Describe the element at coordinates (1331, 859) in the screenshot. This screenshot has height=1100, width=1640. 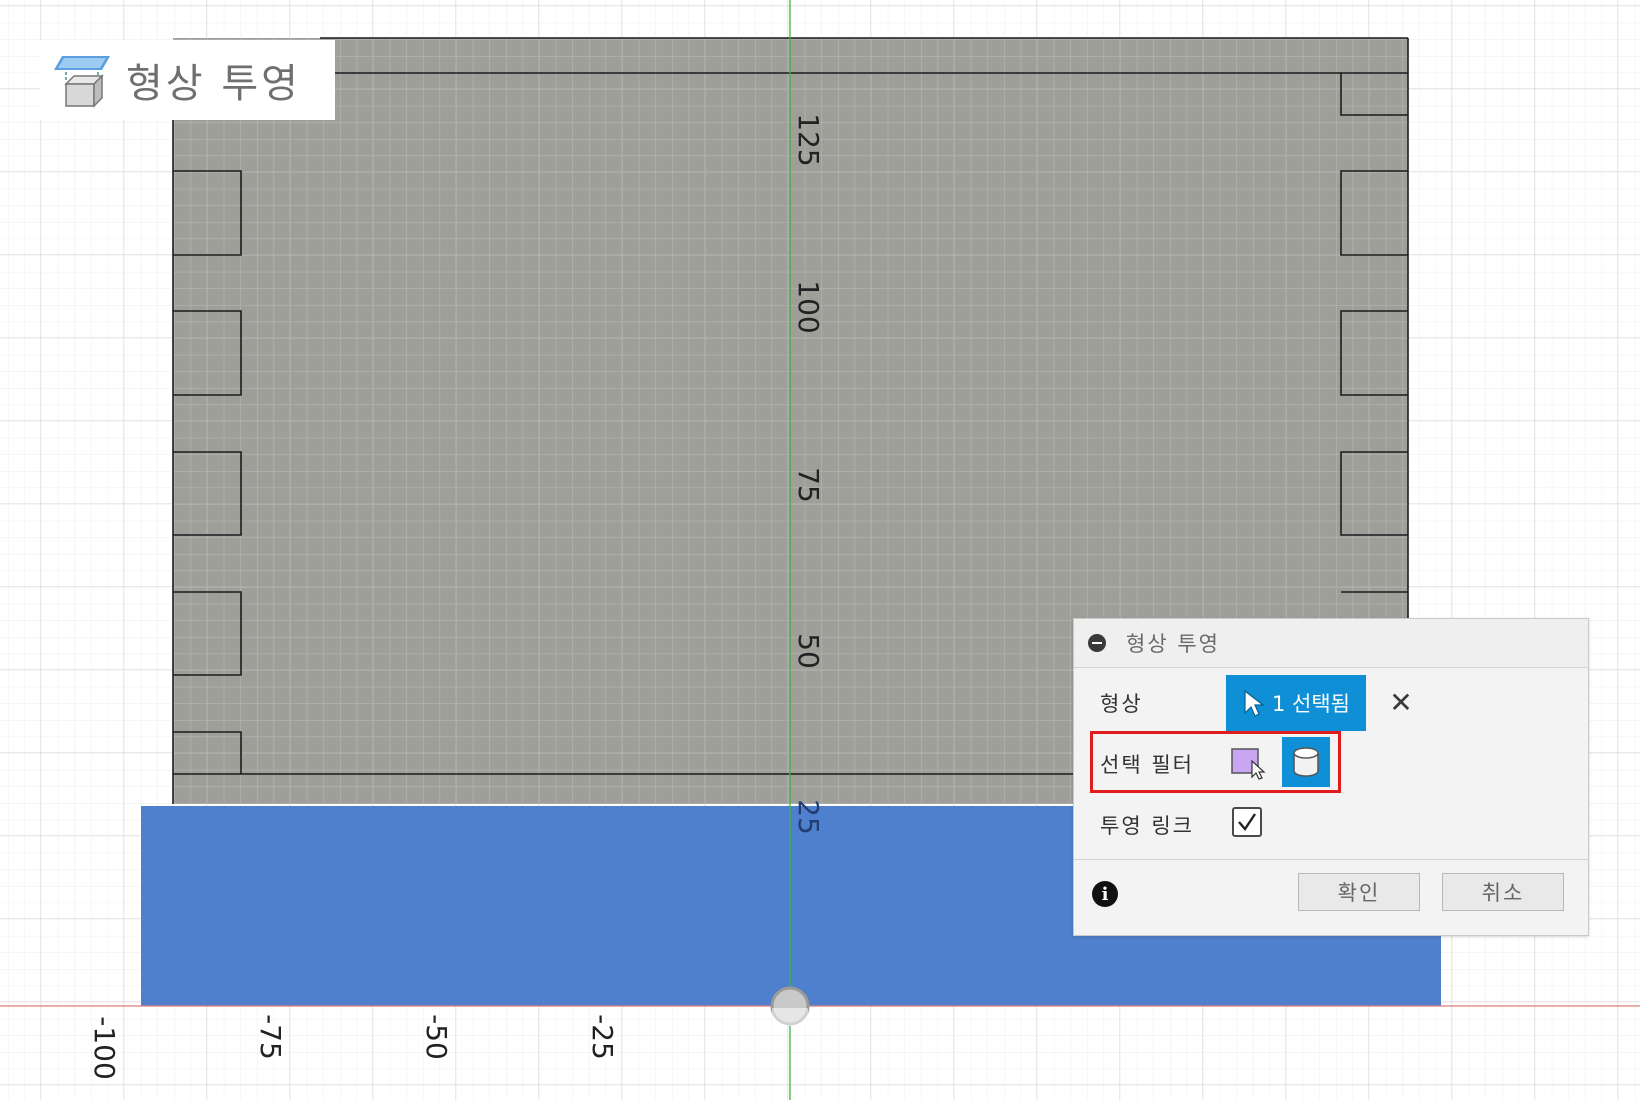
I see `dialog-separator` at that location.